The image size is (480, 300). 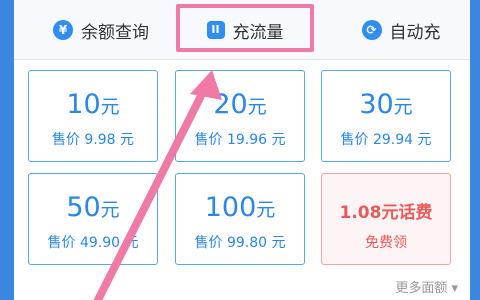 I want to click on card-amount: 10元, so click(x=93, y=104).